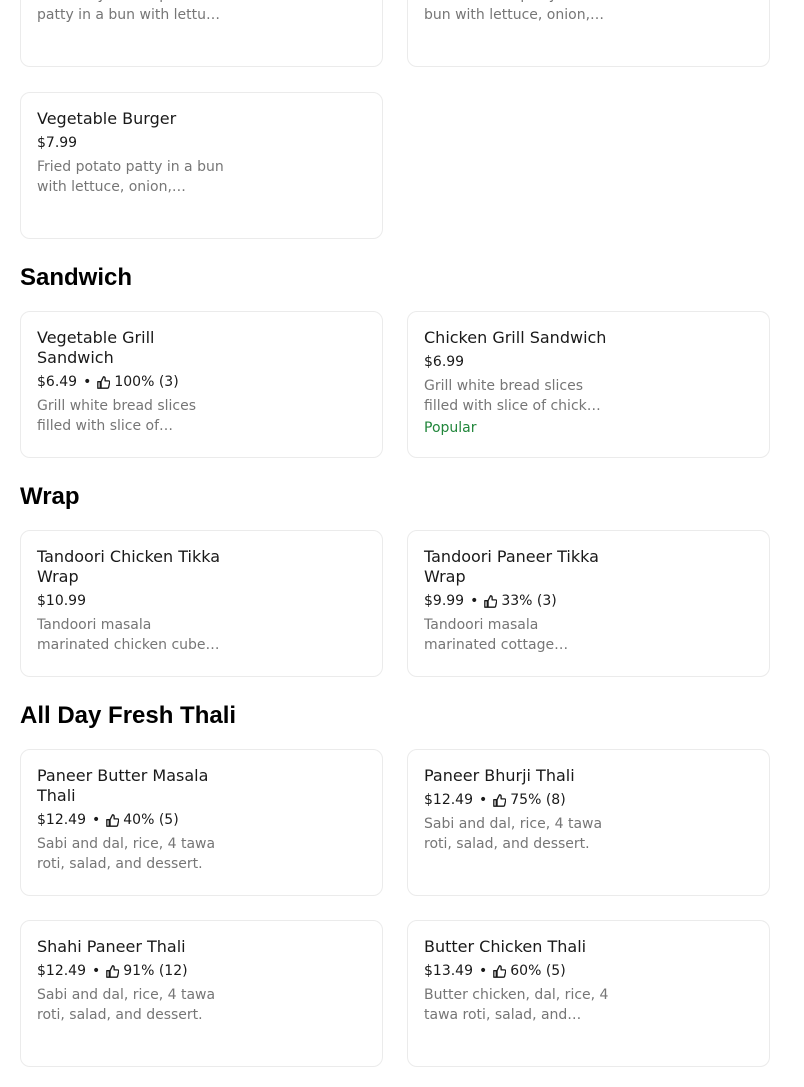  What do you see at coordinates (519, 362) in the screenshot?
I see `item-price-line: $6.99` at bounding box center [519, 362].